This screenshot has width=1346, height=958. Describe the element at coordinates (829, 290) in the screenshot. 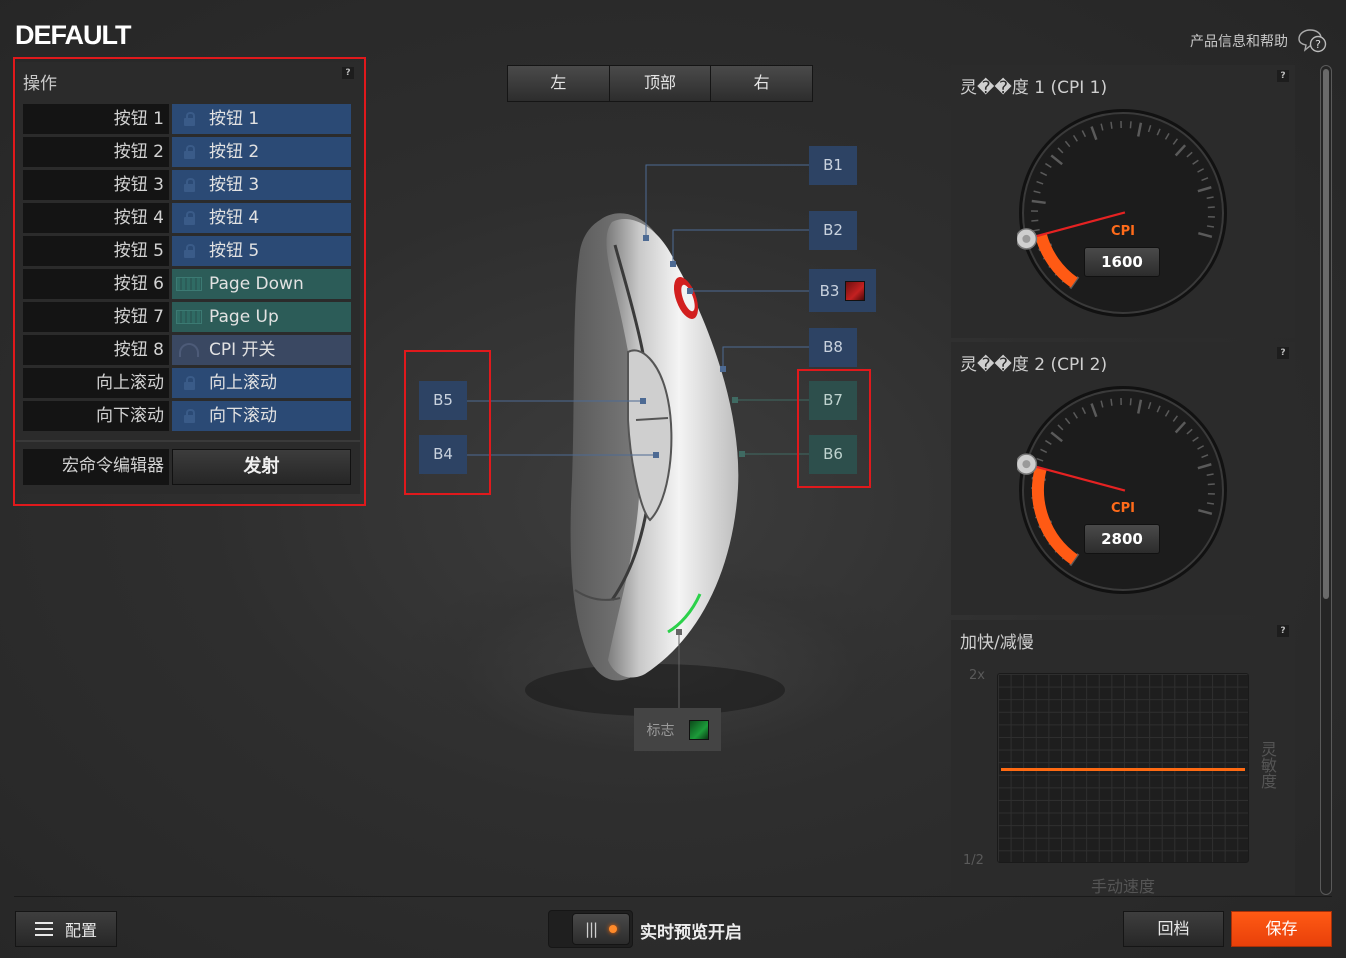

I see `b3-label: B3` at that location.